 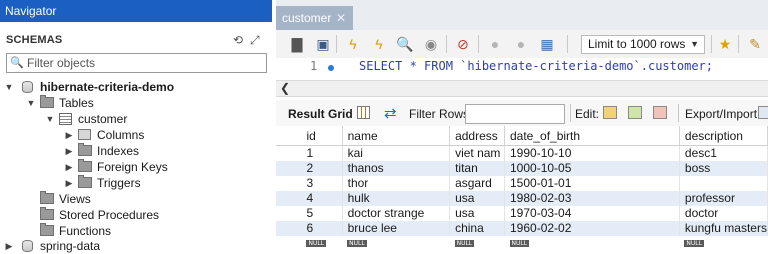 I want to click on tree-item-functions: Functions, so click(x=136, y=231).